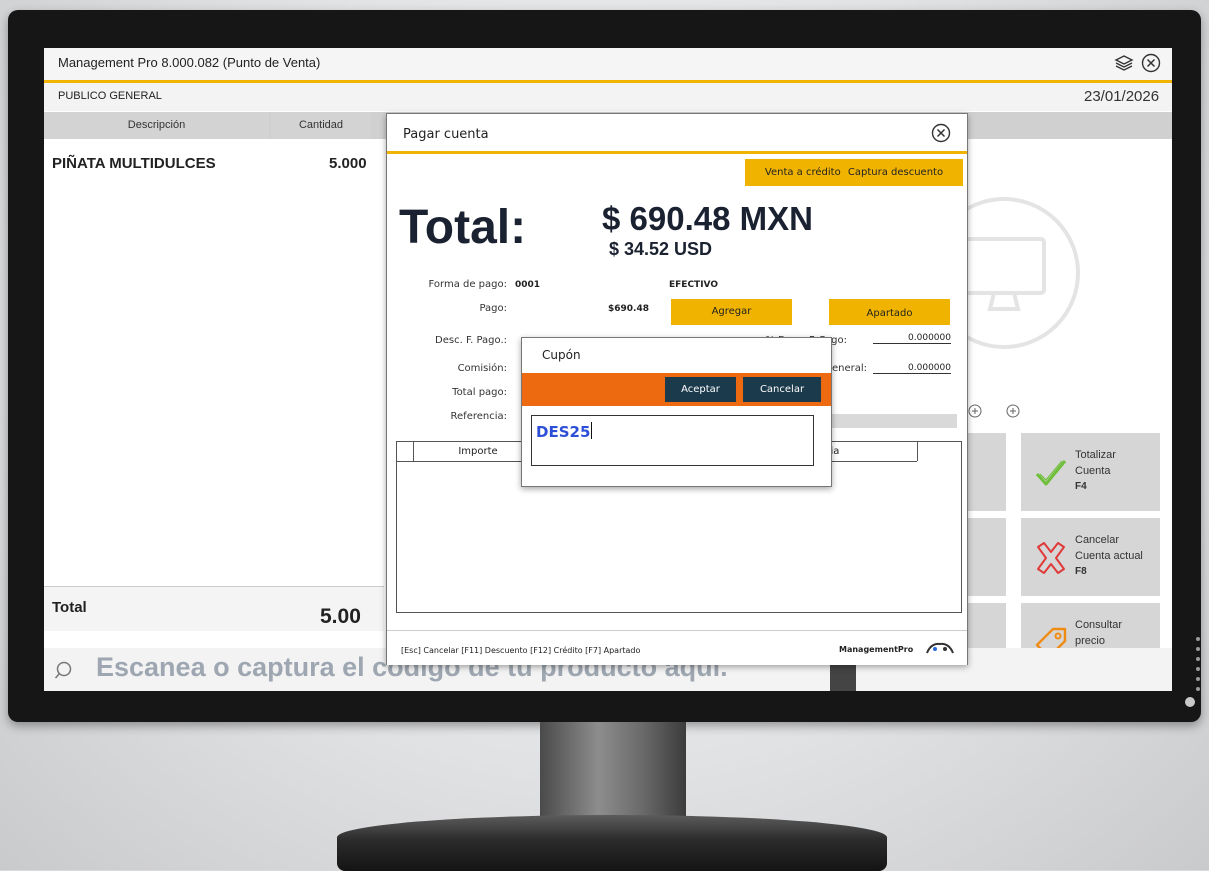 This screenshot has height=871, width=1209. I want to click on total-mxn: $ 690.48 MXN, so click(707, 218).